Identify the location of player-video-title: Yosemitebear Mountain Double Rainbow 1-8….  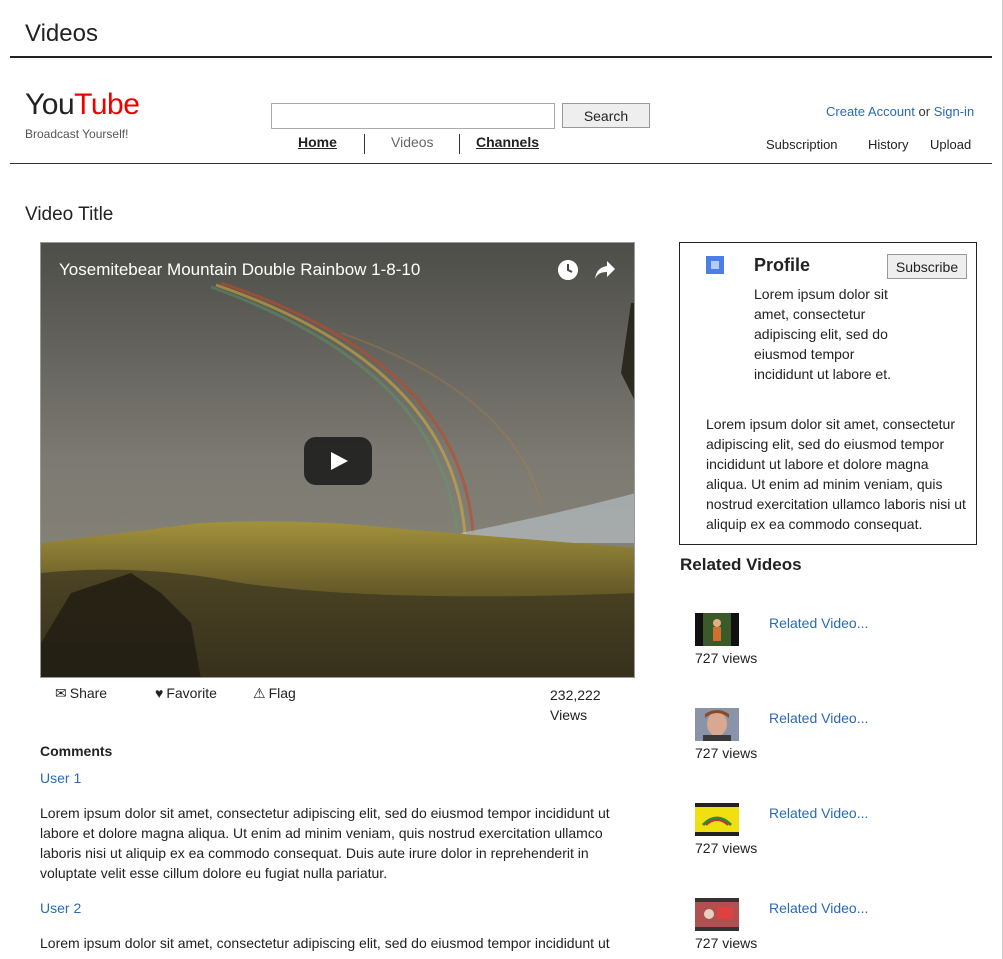
(240, 269).